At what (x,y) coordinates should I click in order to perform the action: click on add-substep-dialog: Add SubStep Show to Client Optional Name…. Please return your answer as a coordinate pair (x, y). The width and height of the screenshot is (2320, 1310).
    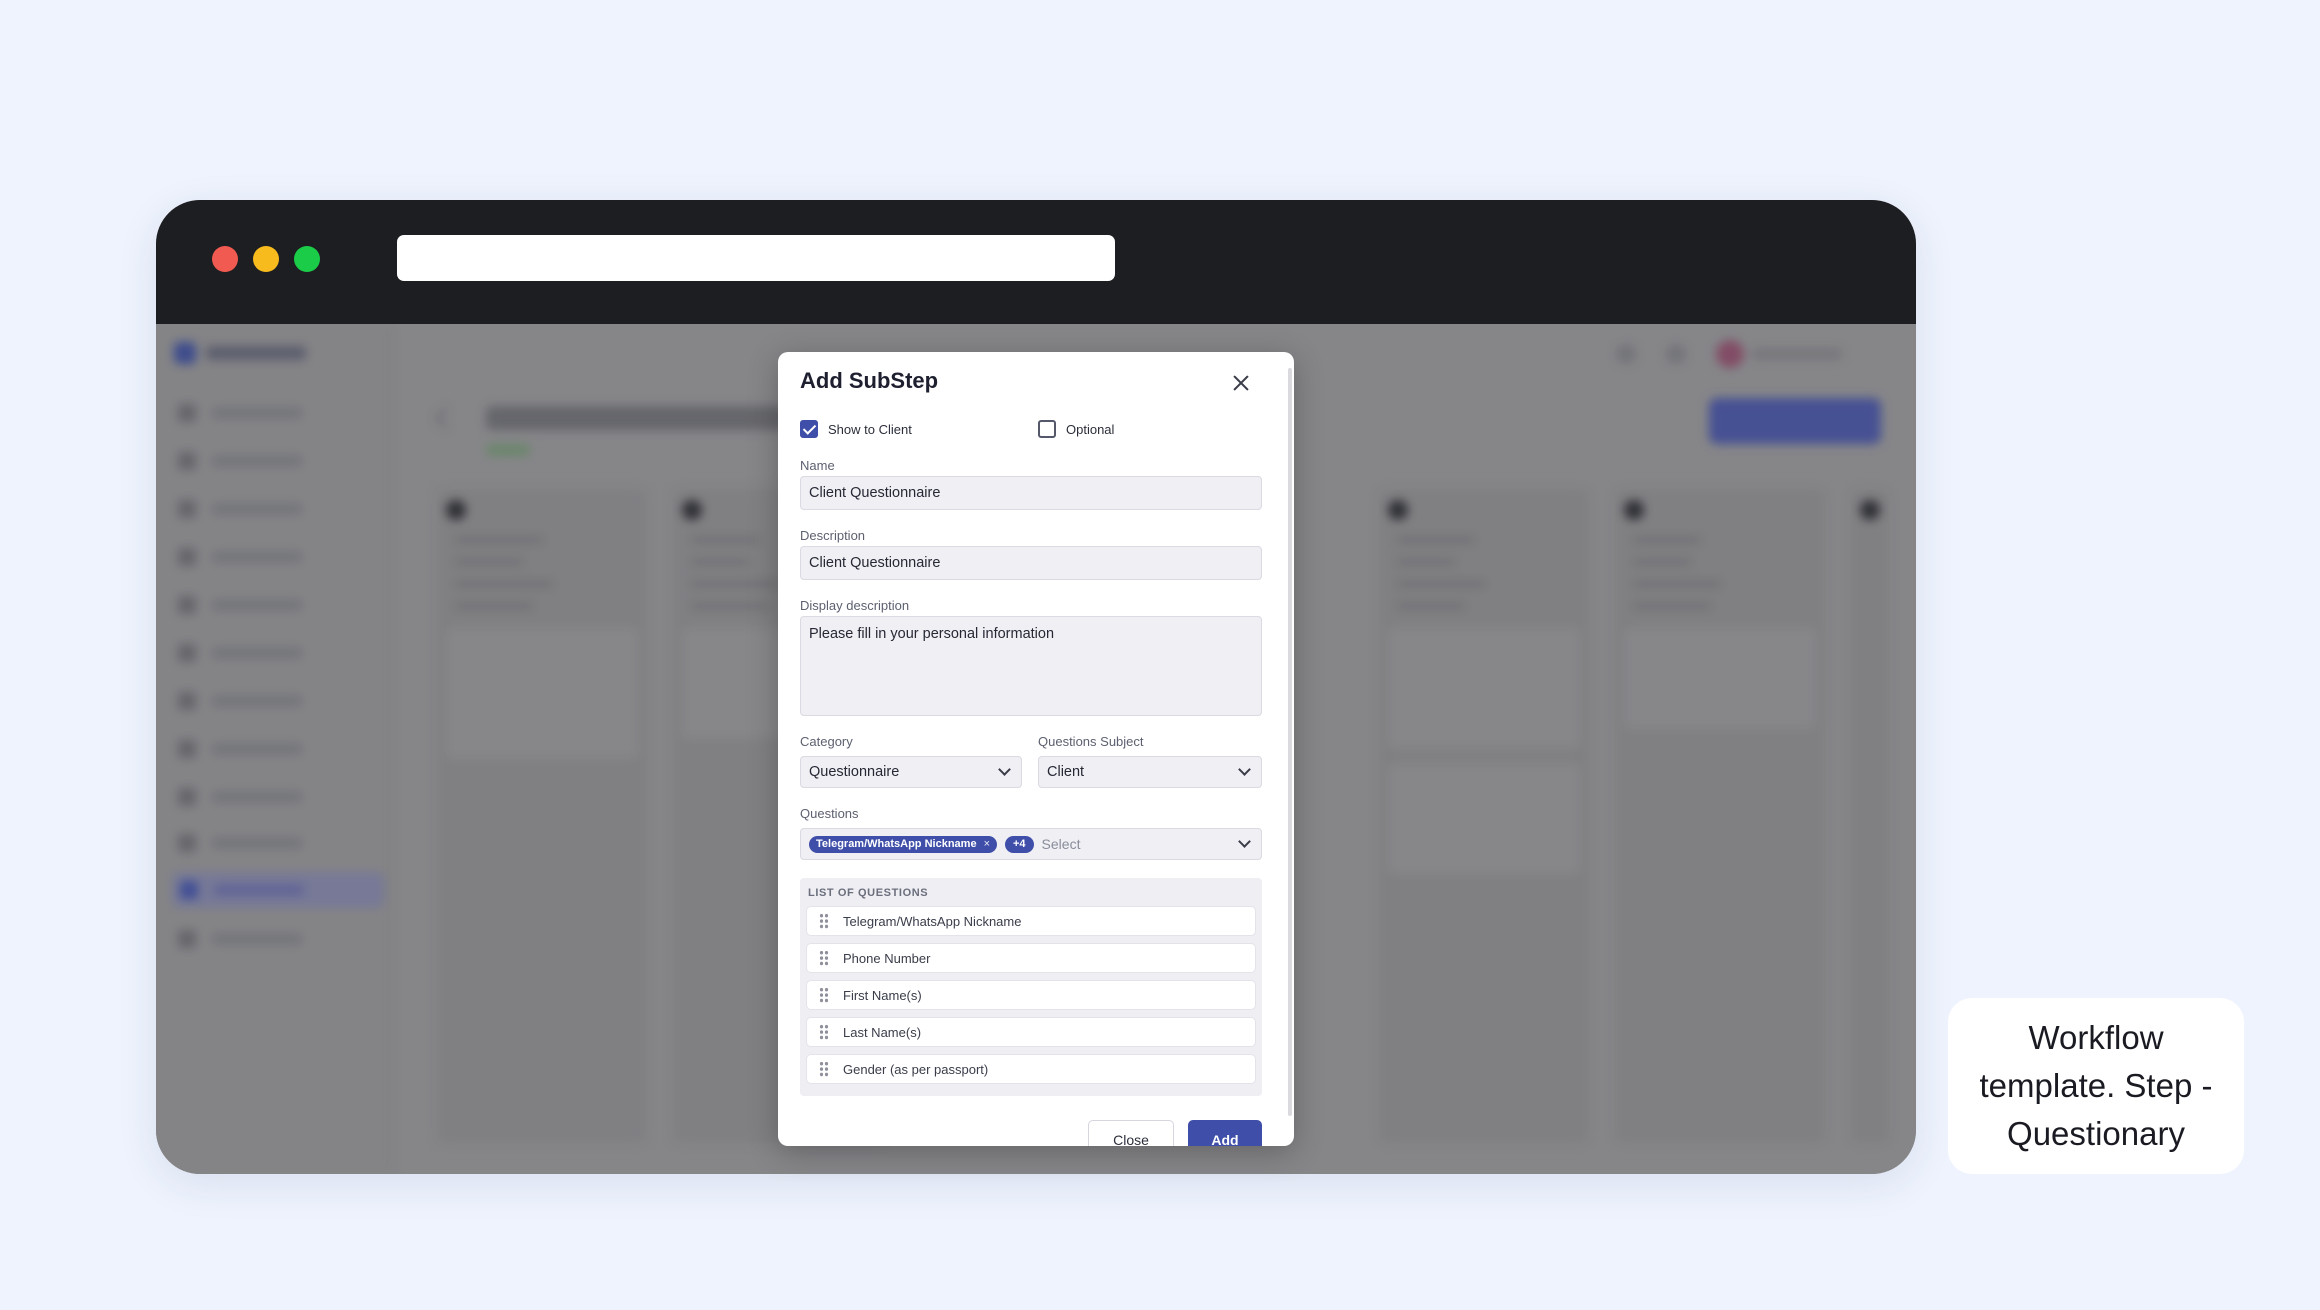
    Looking at the image, I should click on (1036, 749).